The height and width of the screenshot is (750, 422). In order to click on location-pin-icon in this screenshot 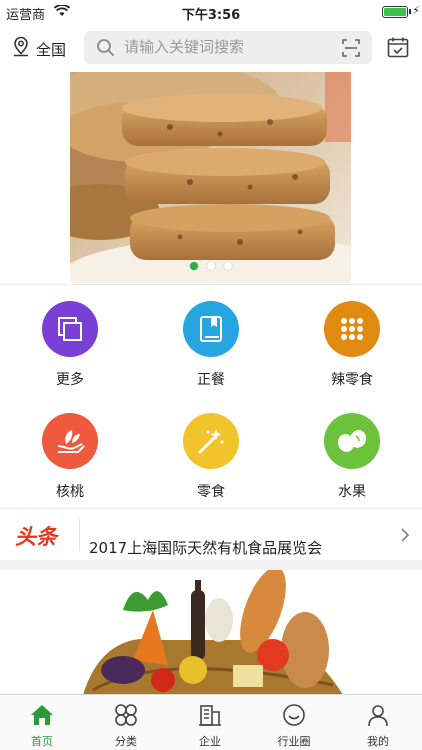, I will do `click(21, 49)`.